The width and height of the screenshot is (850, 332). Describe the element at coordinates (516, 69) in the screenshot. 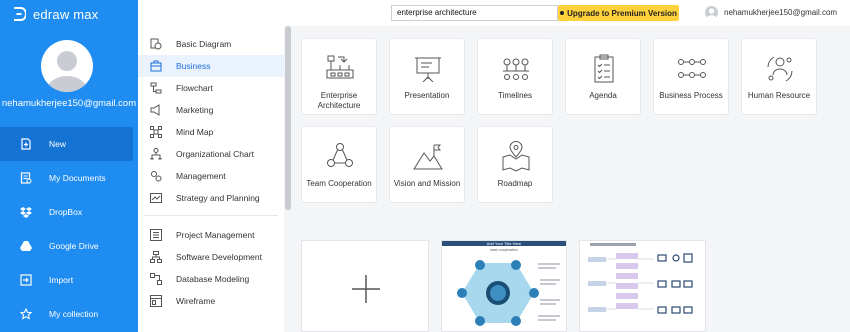

I see `timelines-icon` at that location.